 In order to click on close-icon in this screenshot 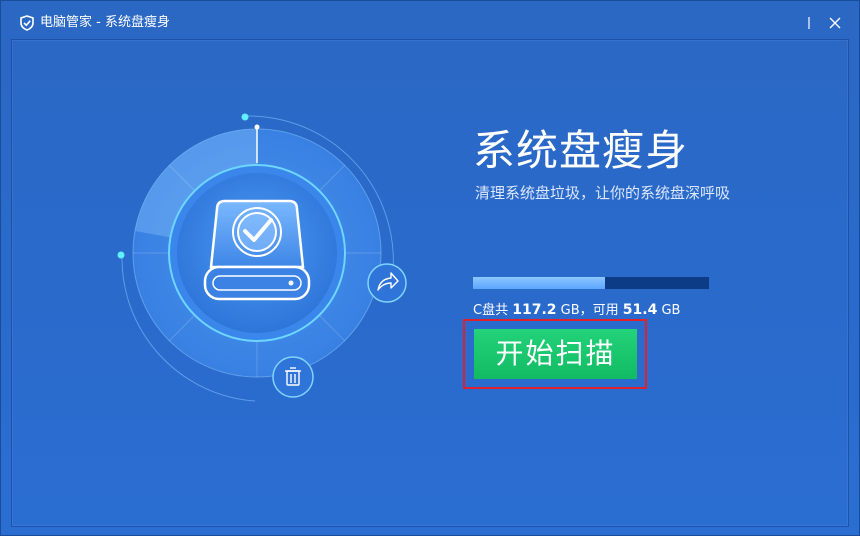, I will do `click(835, 23)`.